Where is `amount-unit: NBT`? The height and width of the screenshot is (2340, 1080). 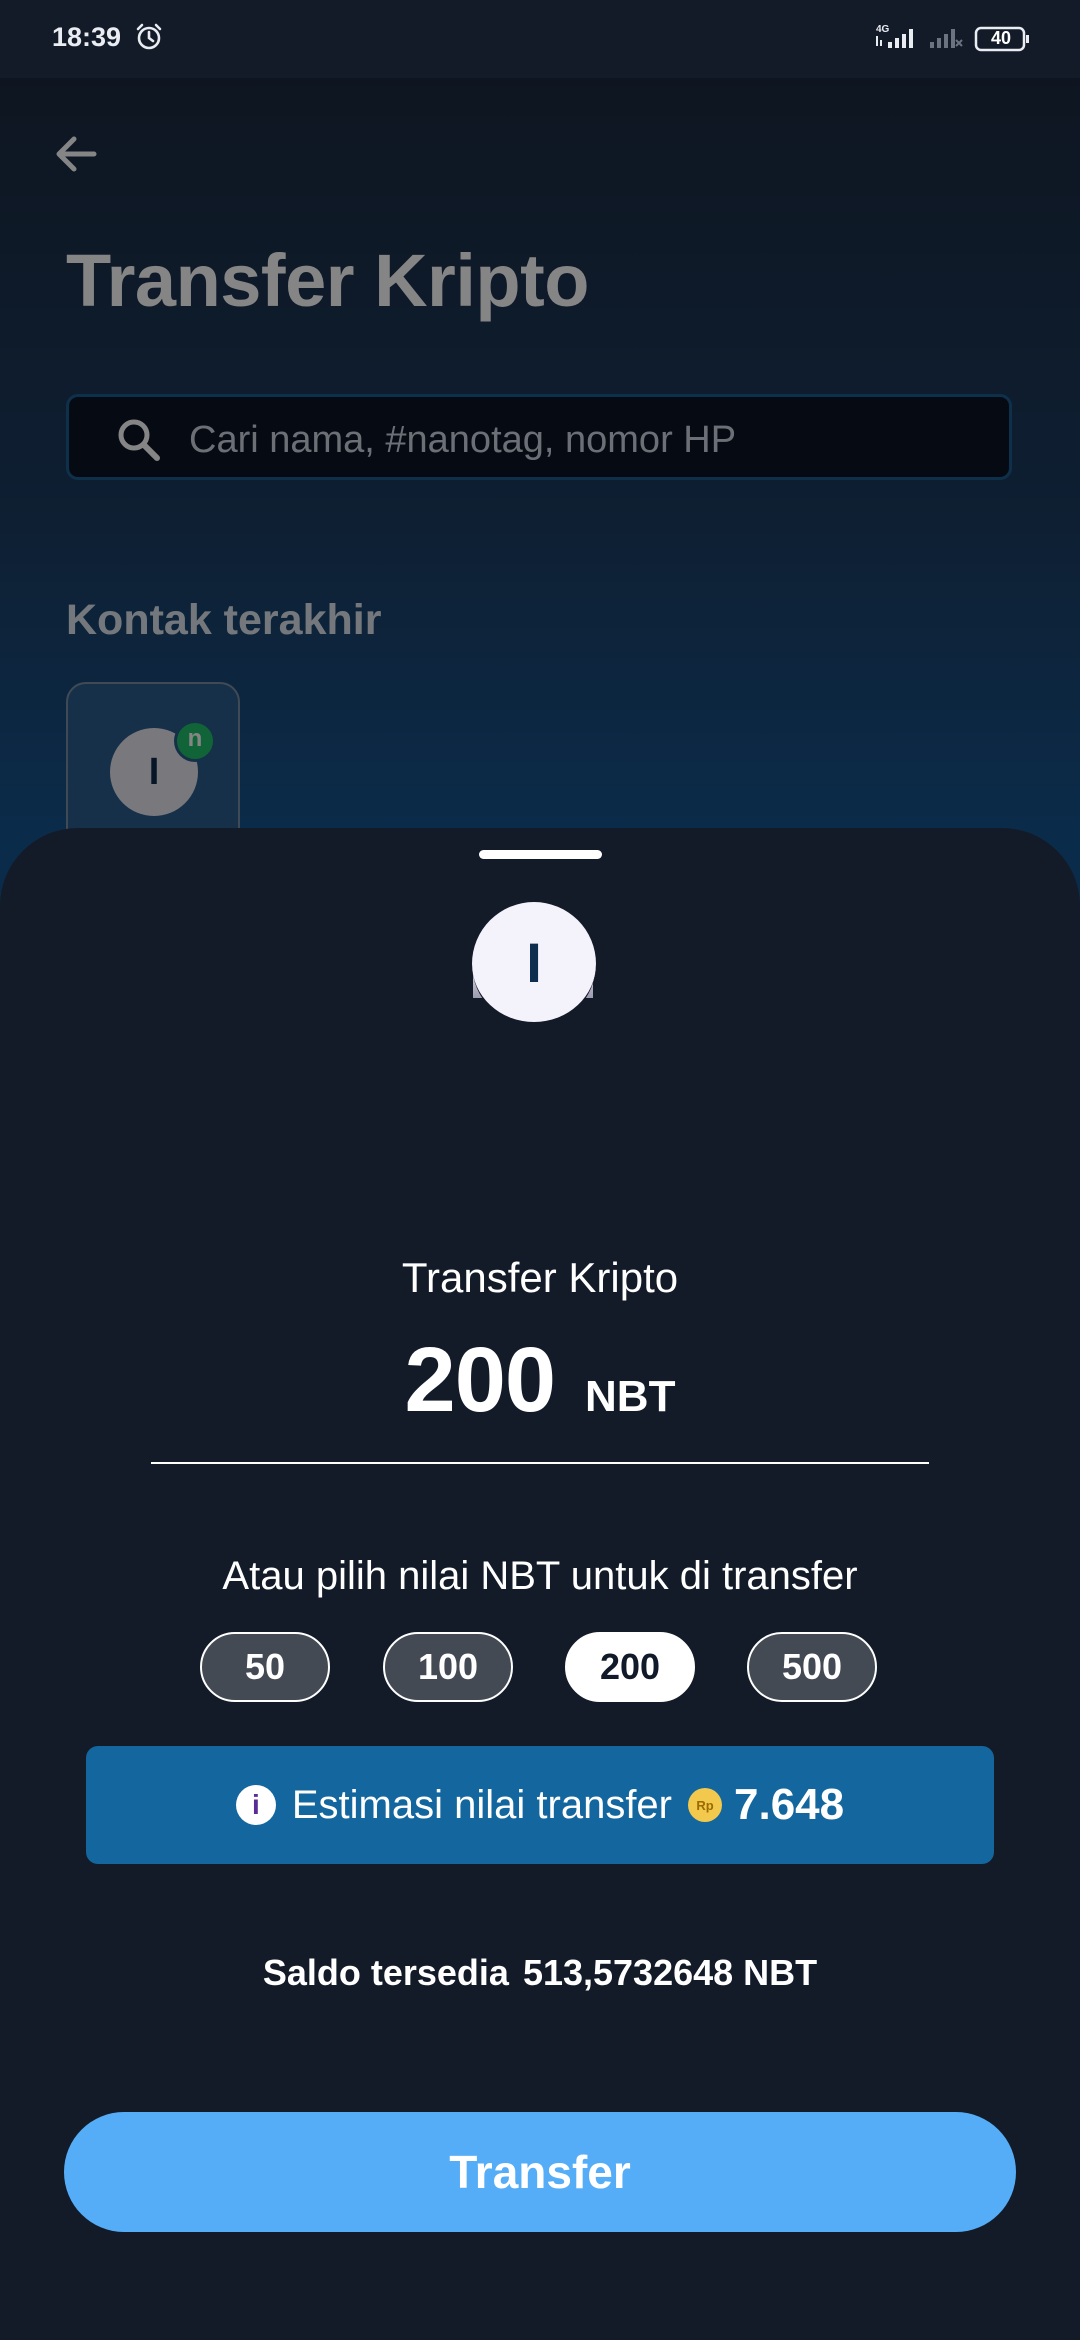
amount-unit: NBT is located at coordinates (630, 1396).